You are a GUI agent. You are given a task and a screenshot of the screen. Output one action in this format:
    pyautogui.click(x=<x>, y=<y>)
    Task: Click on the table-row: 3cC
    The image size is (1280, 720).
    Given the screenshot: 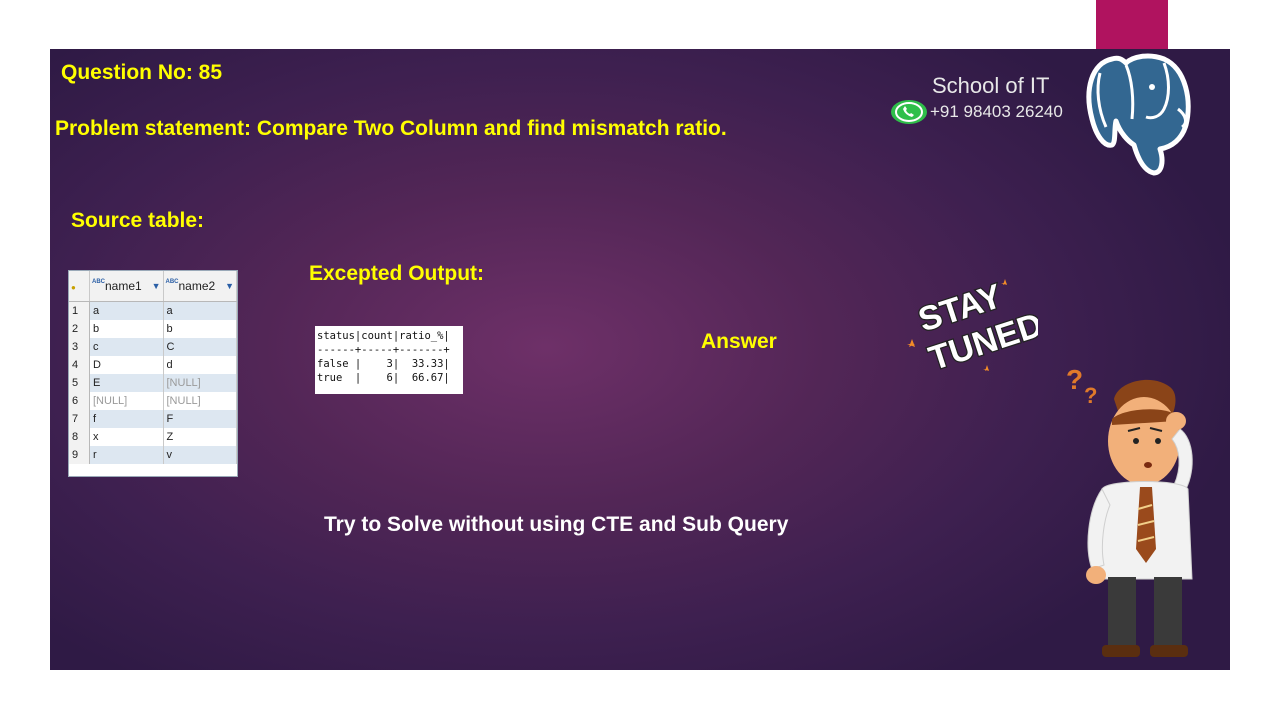 What is the action you would take?
    pyautogui.click(x=153, y=347)
    